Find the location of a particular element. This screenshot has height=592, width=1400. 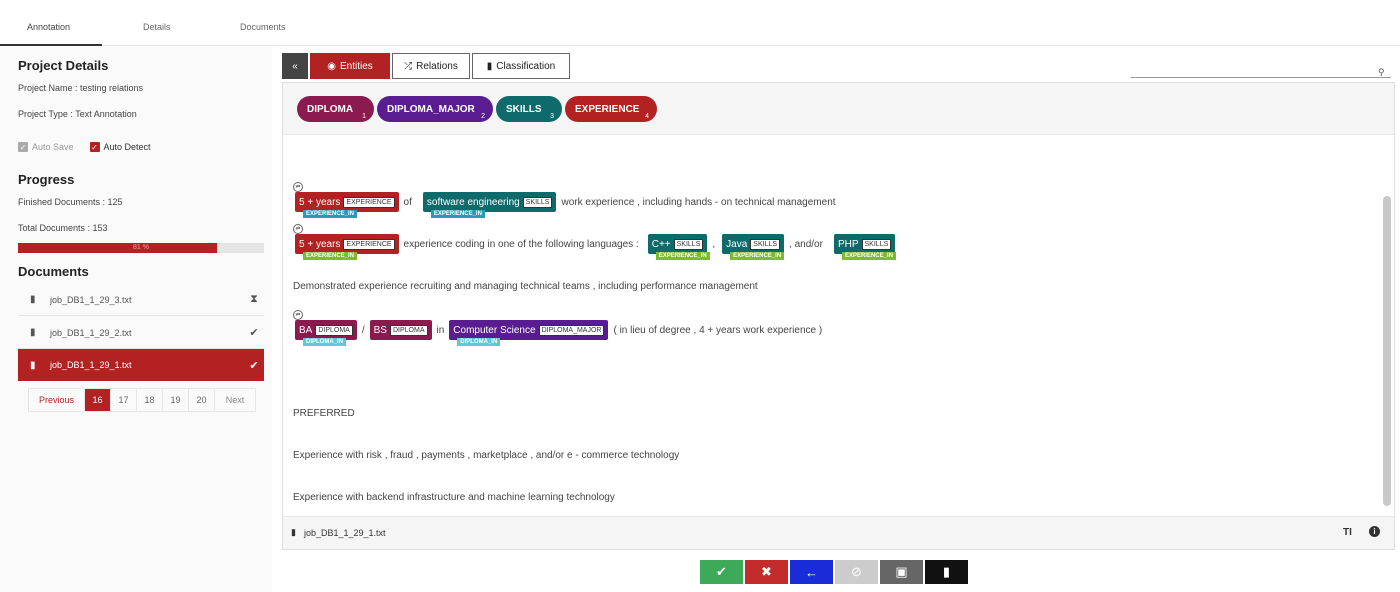

entity-text: PHP is located at coordinates (848, 244).